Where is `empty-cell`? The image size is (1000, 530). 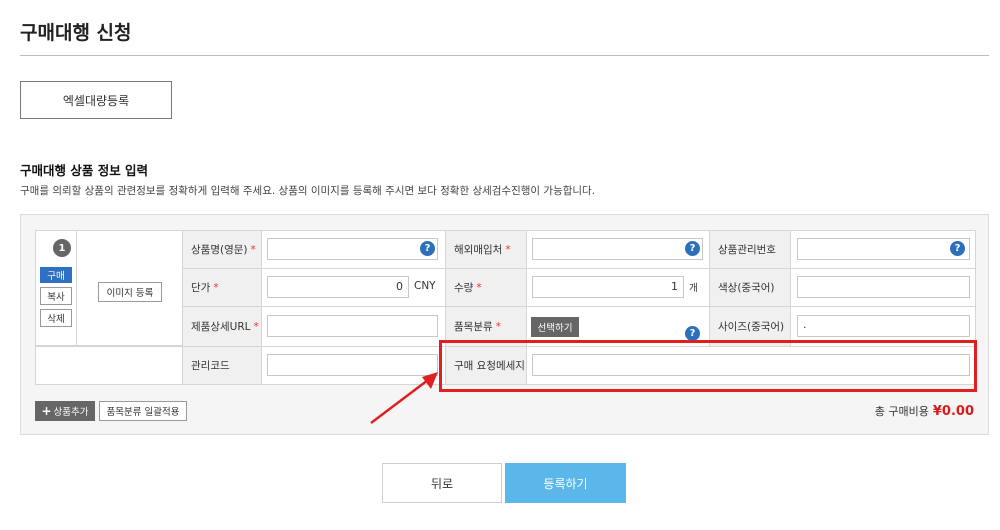 empty-cell is located at coordinates (109, 365).